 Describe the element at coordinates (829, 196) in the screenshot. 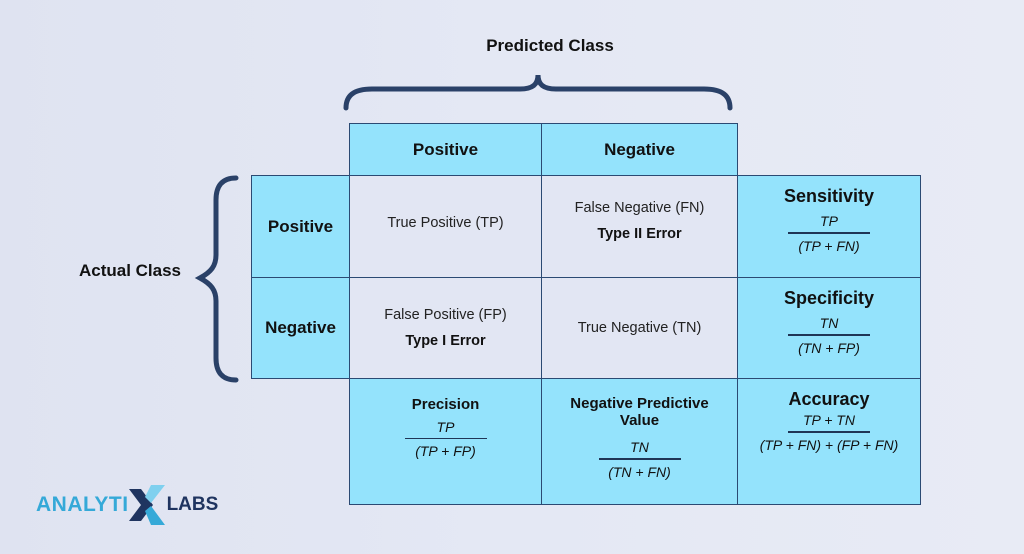

I see `sensitivity-title: Sensitivity` at that location.